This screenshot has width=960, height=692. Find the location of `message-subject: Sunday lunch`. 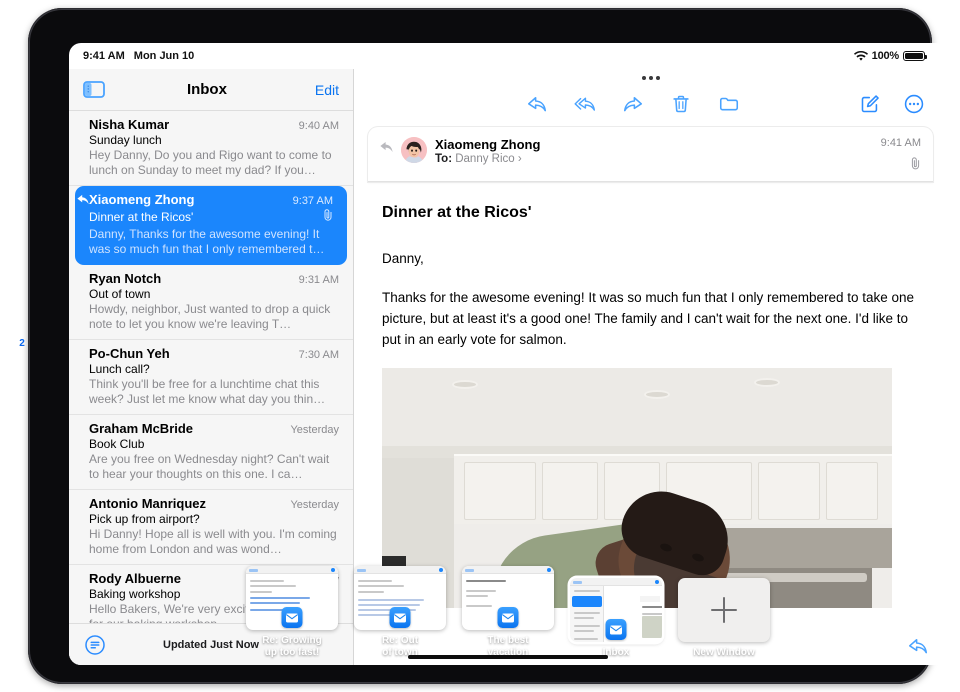

message-subject: Sunday lunch is located at coordinates (125, 140).